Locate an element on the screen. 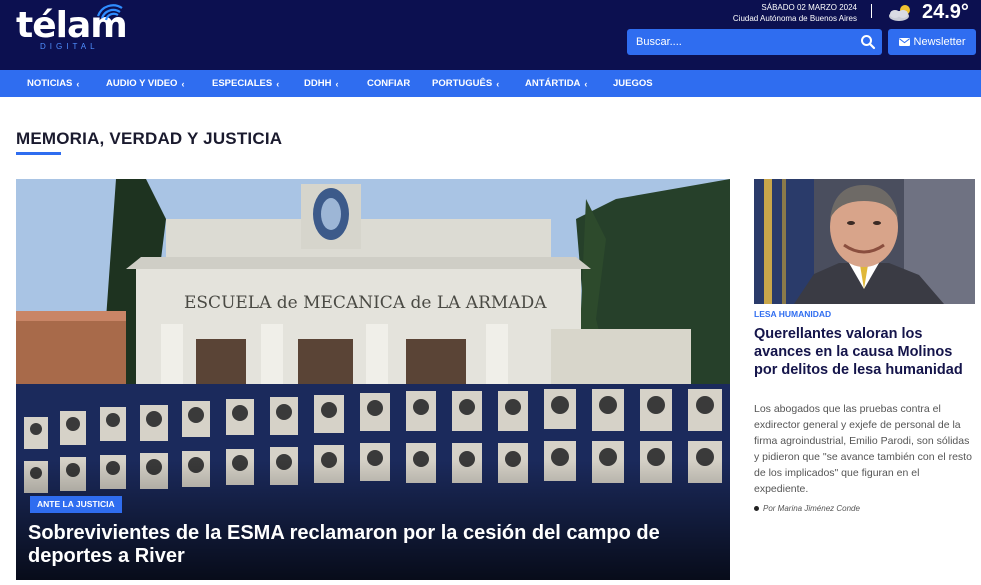 This screenshot has width=981, height=585. search-box is located at coordinates (754, 42).